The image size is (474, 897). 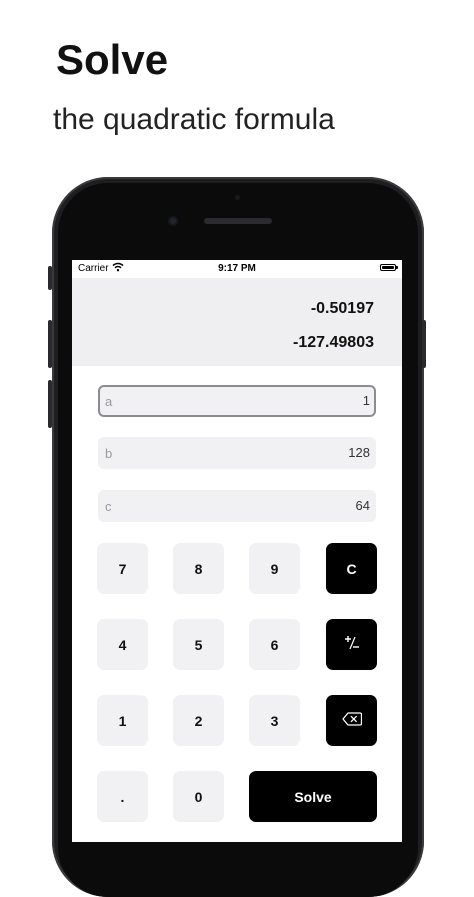 I want to click on coefficient-b-value: 128, so click(x=359, y=452).